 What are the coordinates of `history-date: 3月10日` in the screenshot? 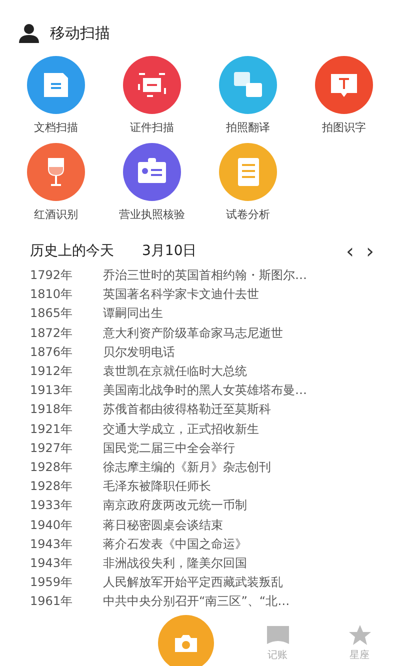 It's located at (169, 251).